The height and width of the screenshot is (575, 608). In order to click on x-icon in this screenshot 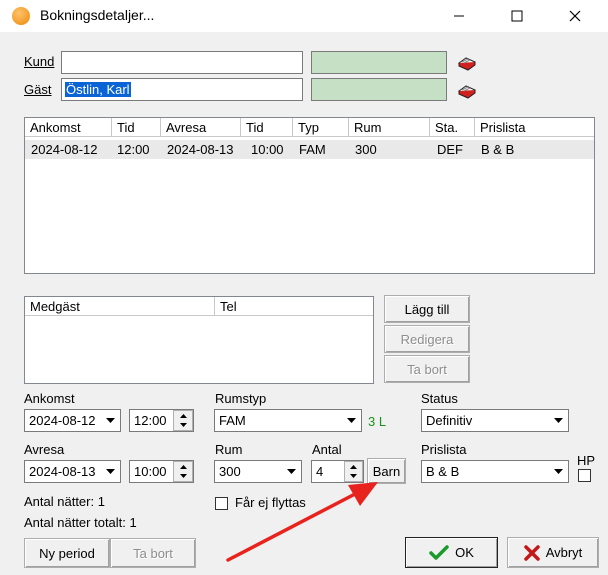, I will do `click(531, 552)`.